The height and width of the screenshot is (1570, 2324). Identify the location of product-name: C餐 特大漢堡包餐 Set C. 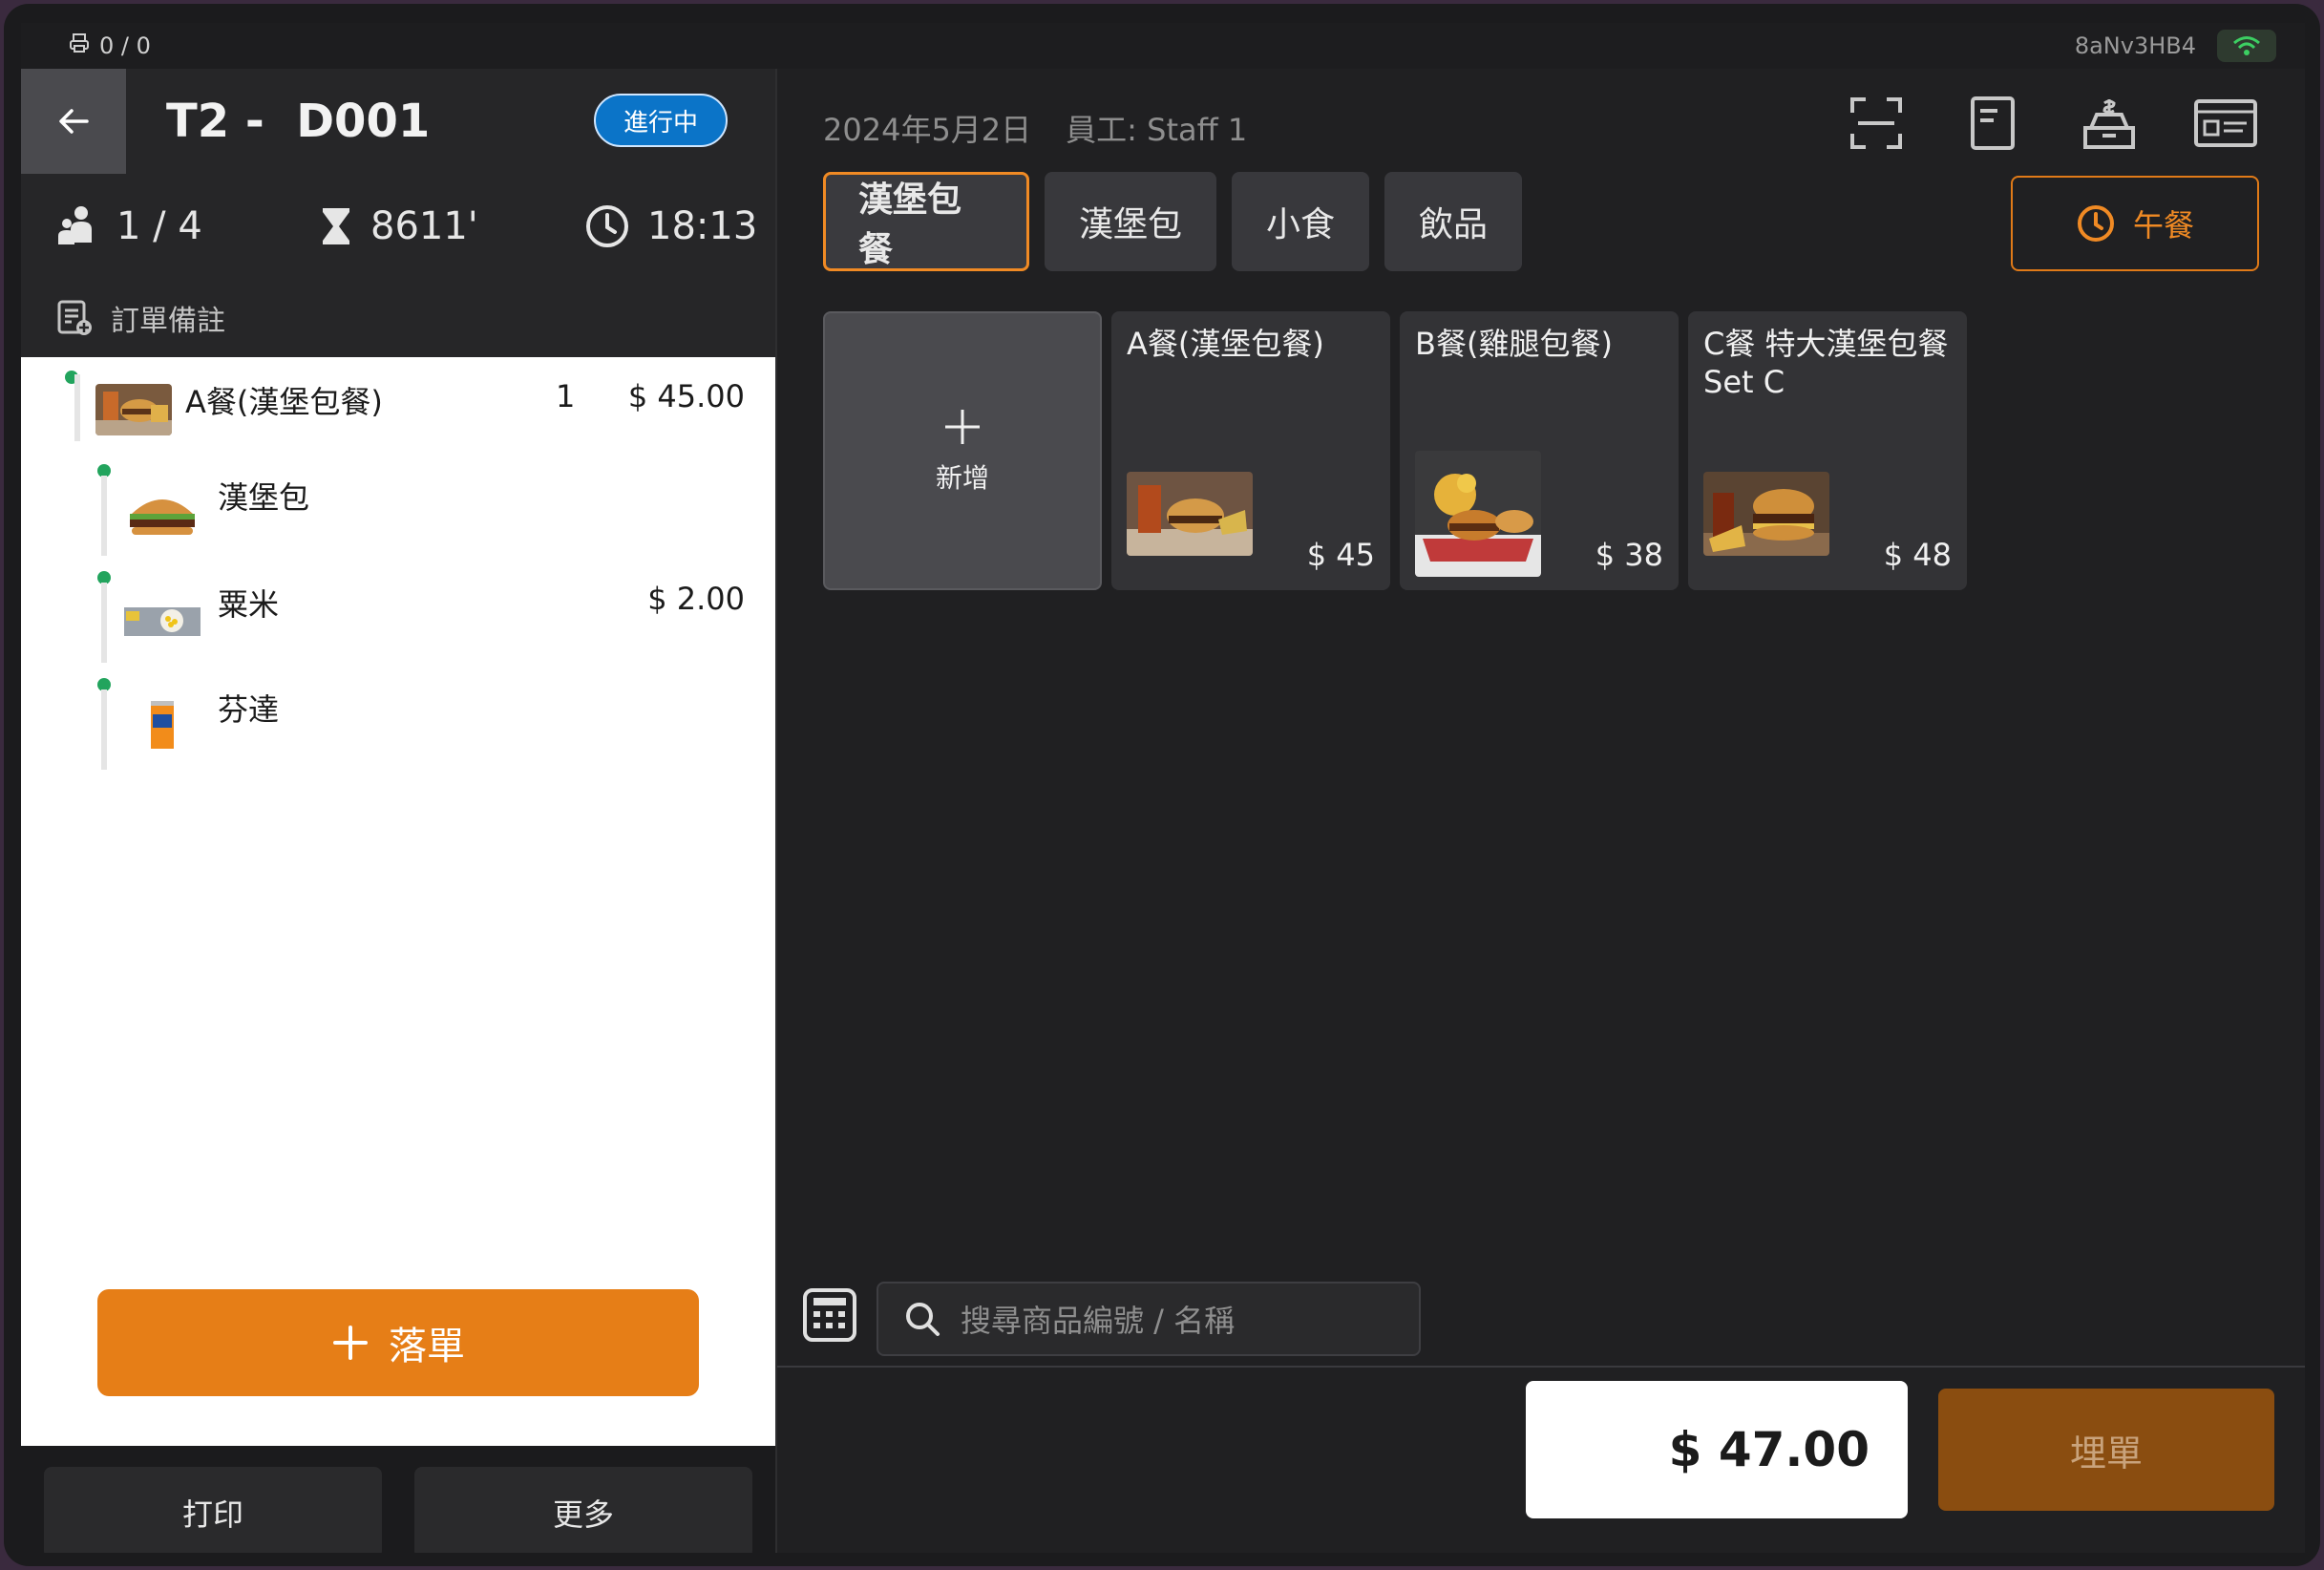
(1826, 363).